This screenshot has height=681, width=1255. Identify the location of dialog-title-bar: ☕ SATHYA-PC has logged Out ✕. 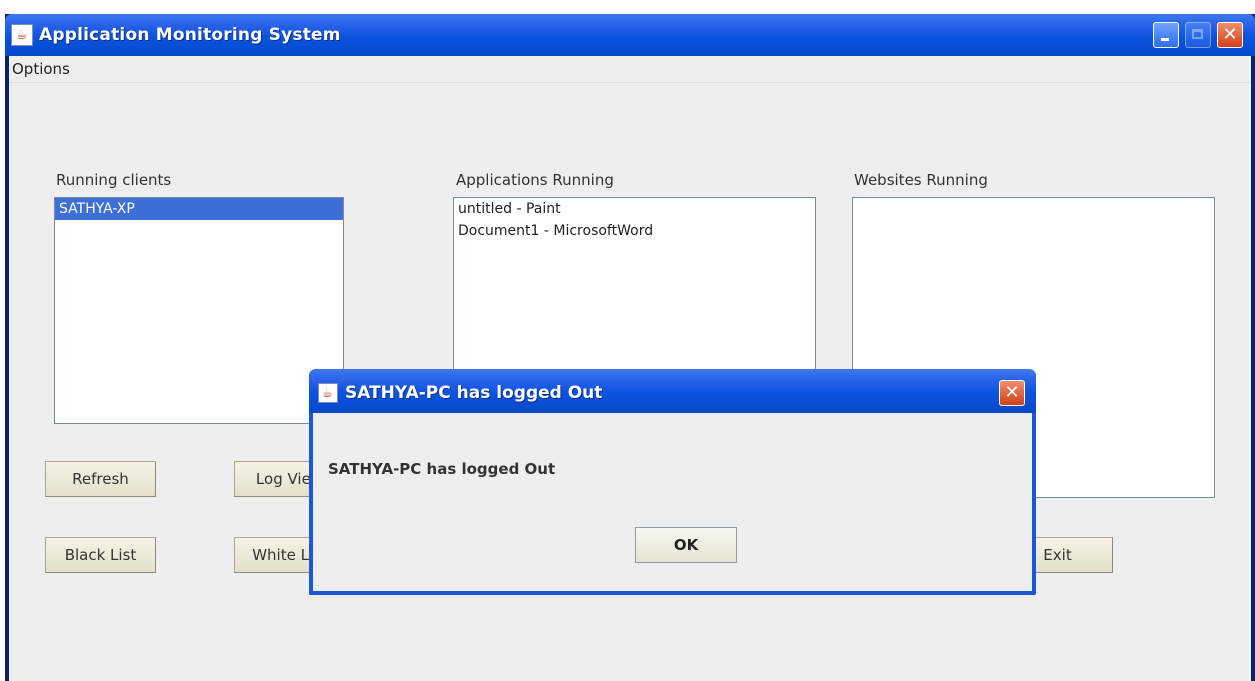
(672, 391).